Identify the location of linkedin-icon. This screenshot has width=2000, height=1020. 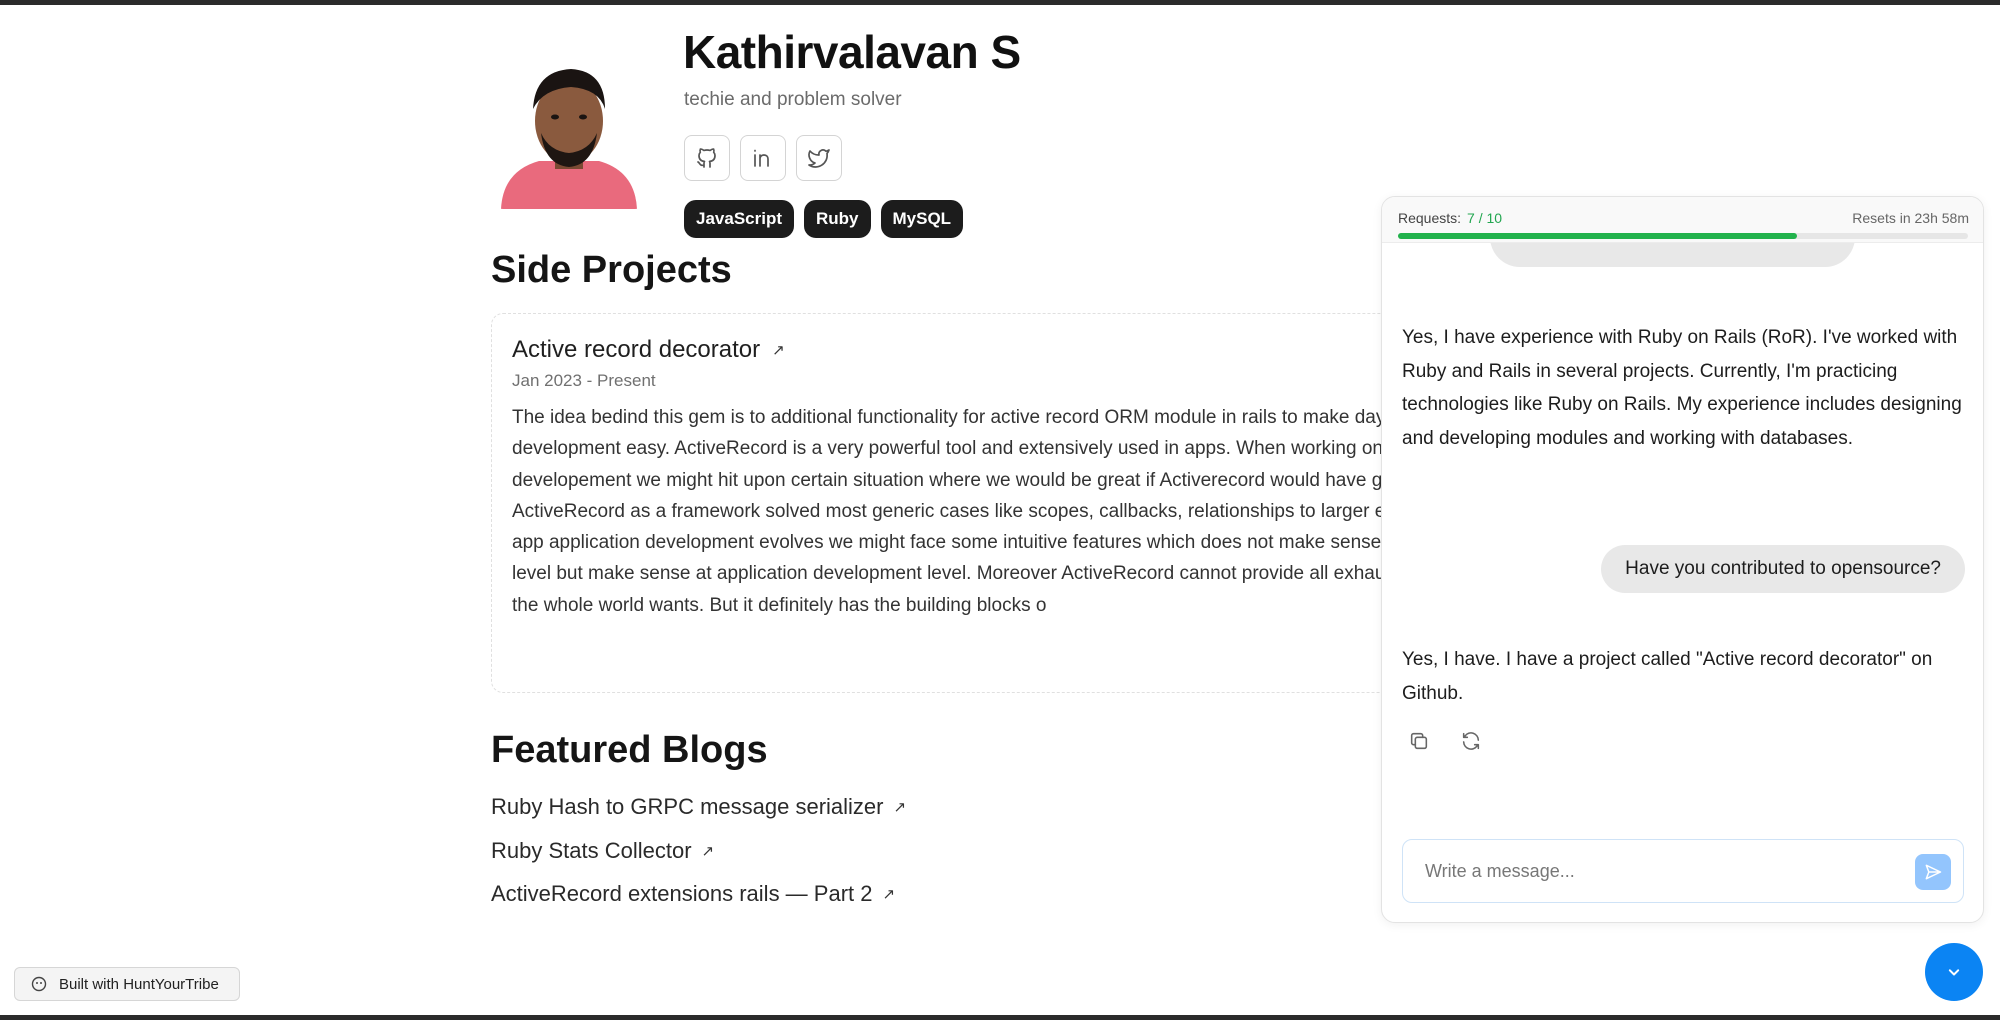
(761, 158).